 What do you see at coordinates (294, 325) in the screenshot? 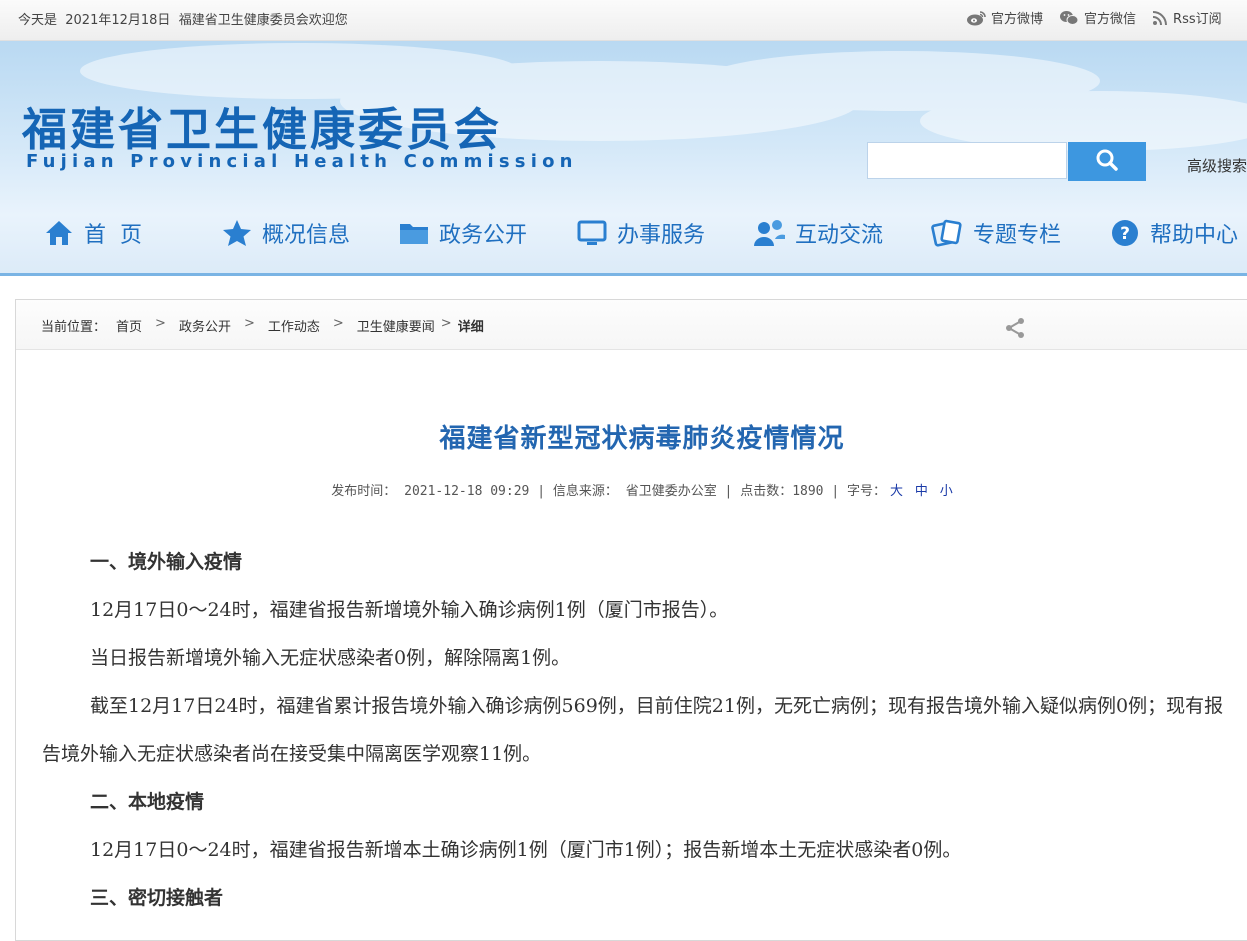
I see `breadcrumb-item-work-news: 工作动态` at bounding box center [294, 325].